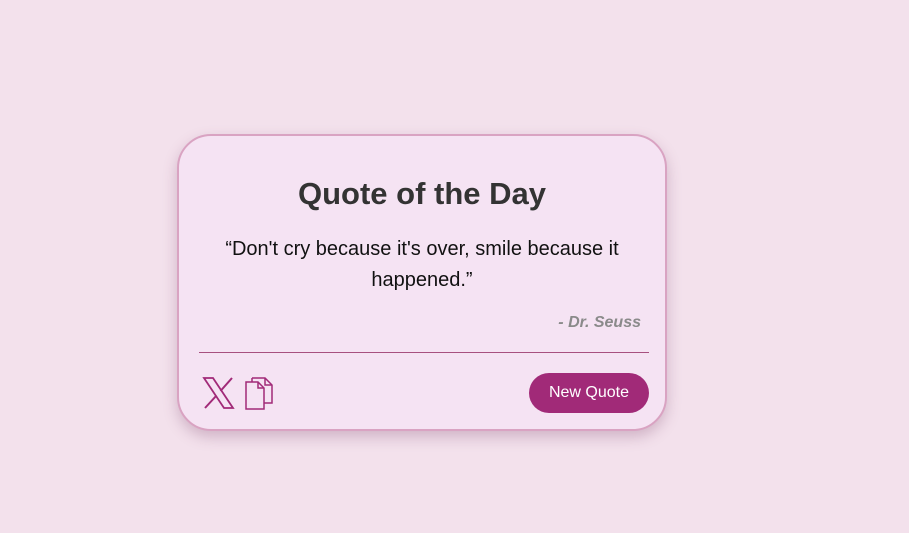 The width and height of the screenshot is (909, 533). Describe the element at coordinates (589, 393) in the screenshot. I see `new-quote-button: New Quote` at that location.